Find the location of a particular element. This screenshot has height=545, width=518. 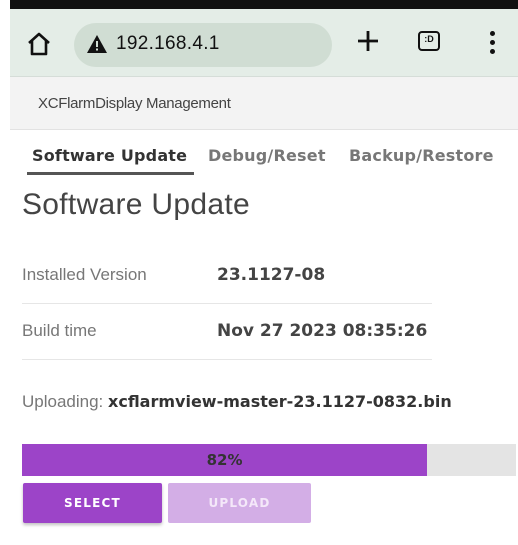

not-secure-warning-icon is located at coordinates (97, 44).